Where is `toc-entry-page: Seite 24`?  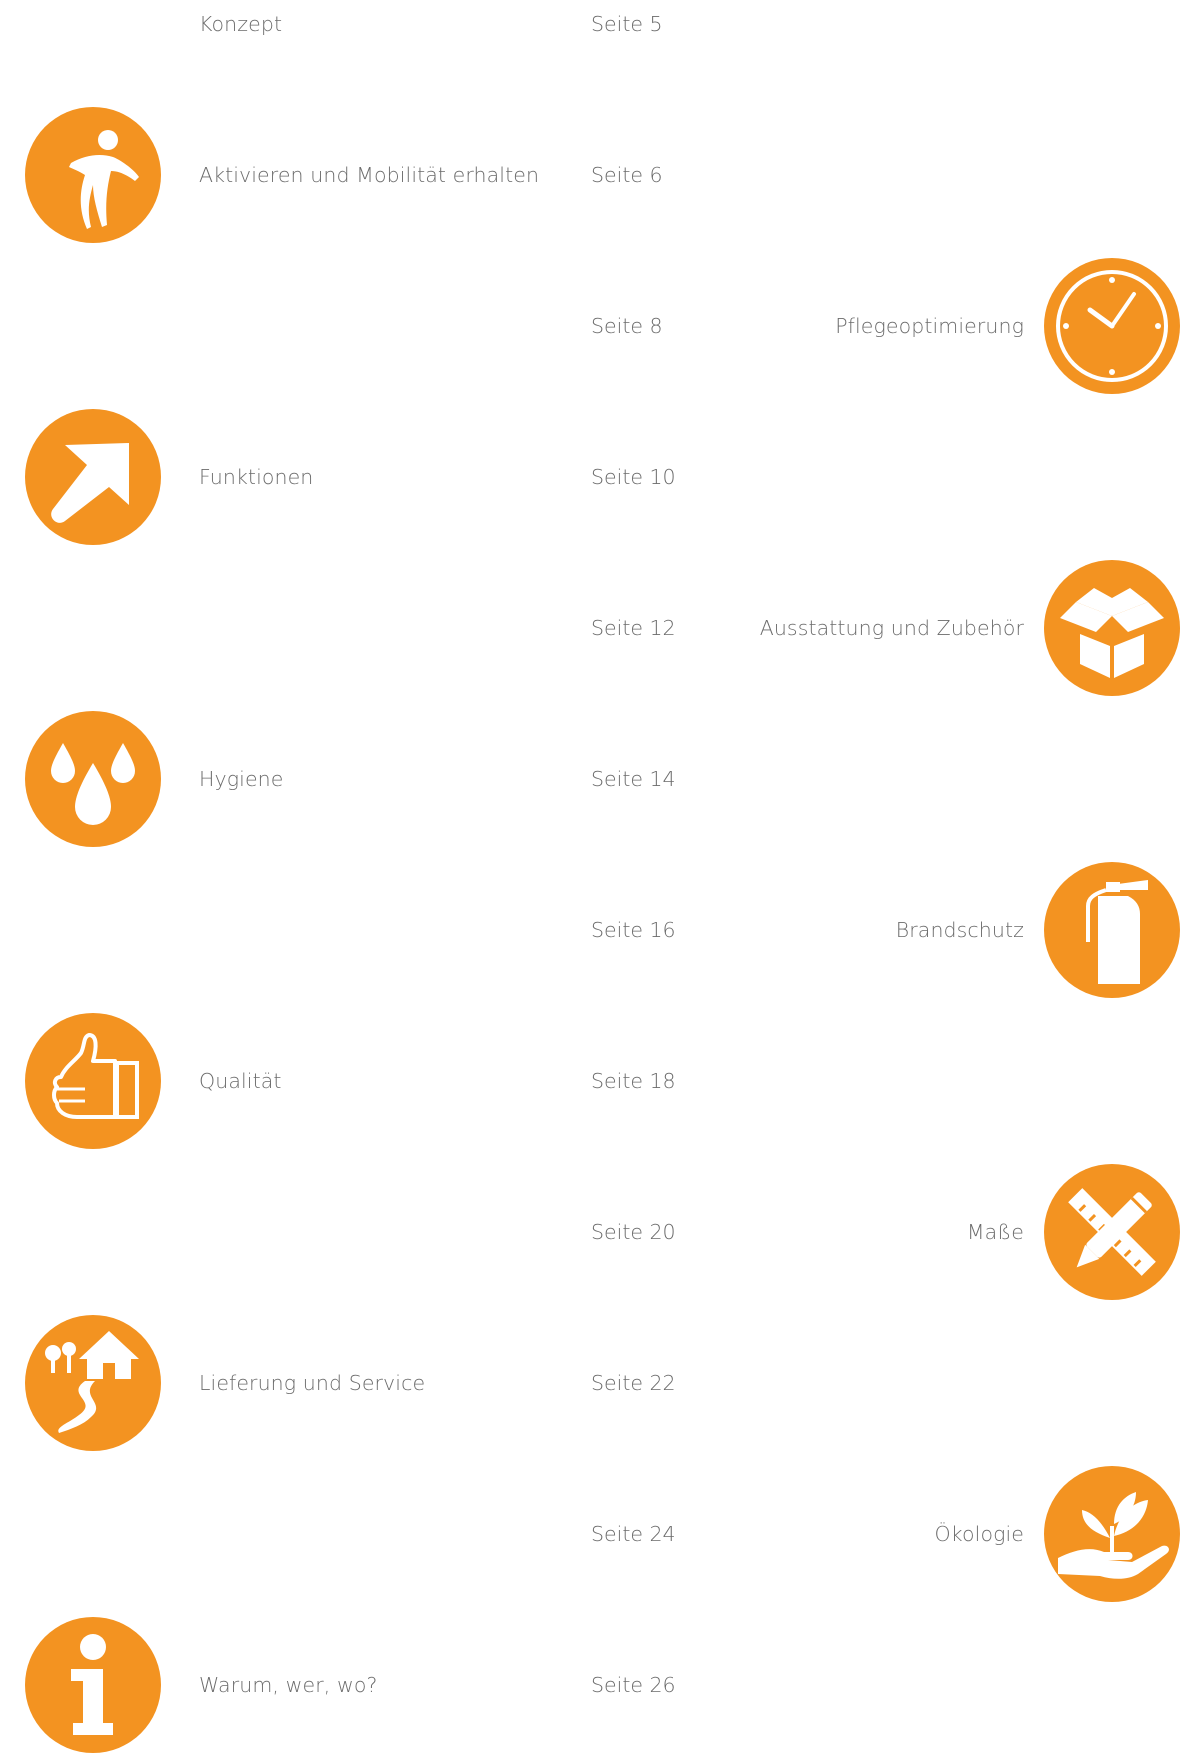 toc-entry-page: Seite 24 is located at coordinates (633, 1534).